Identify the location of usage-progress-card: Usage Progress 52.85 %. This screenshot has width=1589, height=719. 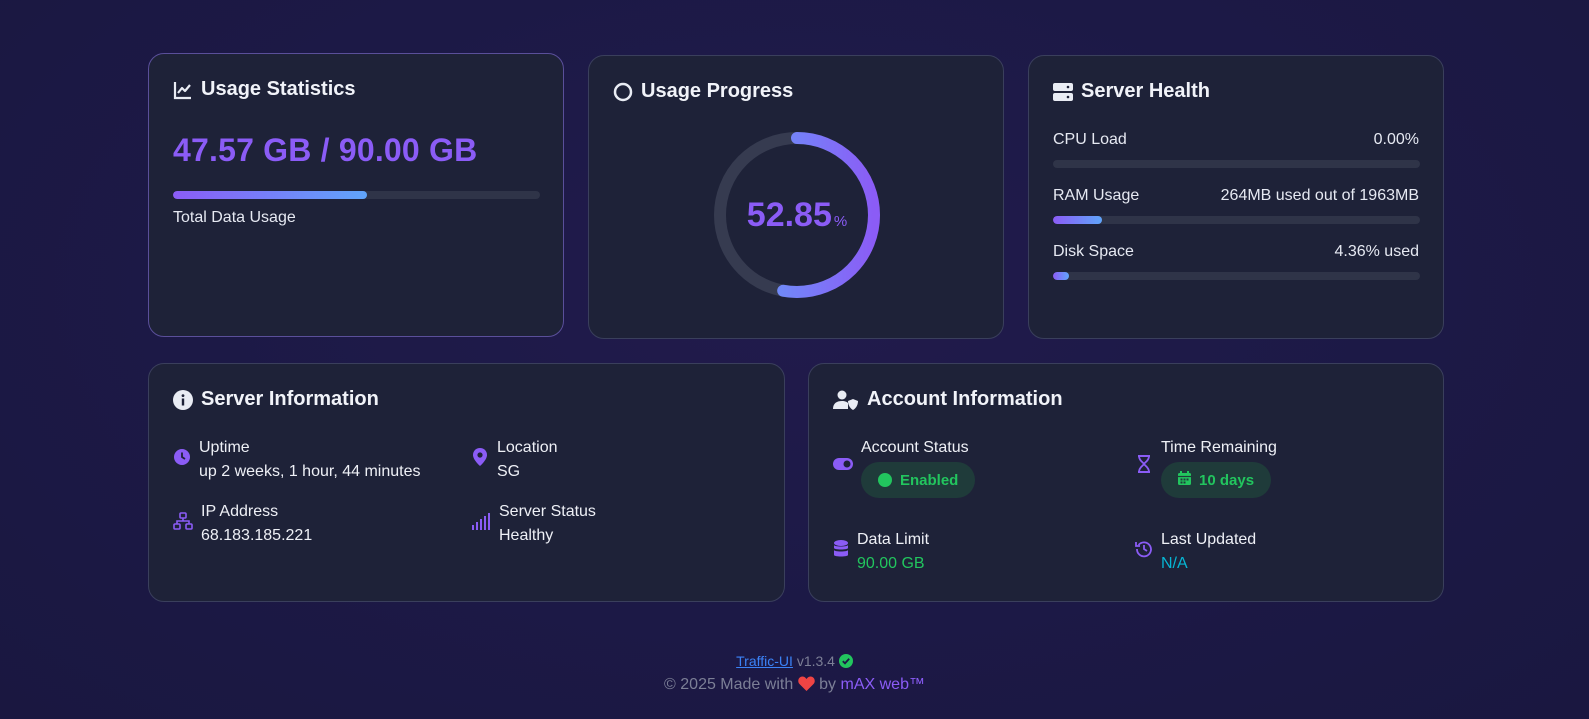
(796, 197).